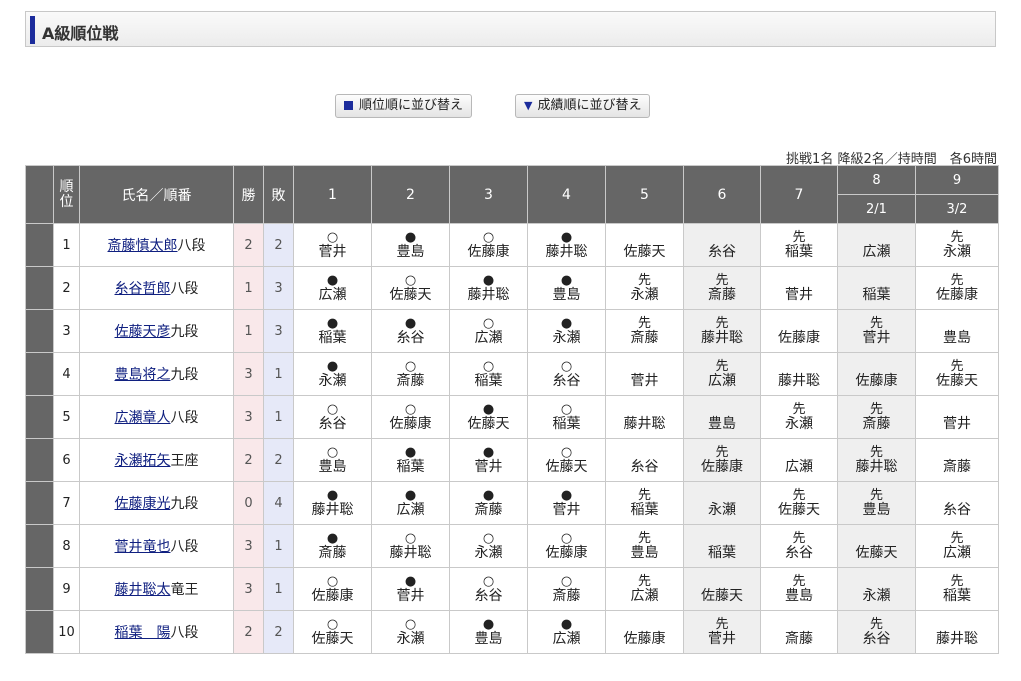  Describe the element at coordinates (876, 180) in the screenshot. I see `header-round-8: 8` at that location.